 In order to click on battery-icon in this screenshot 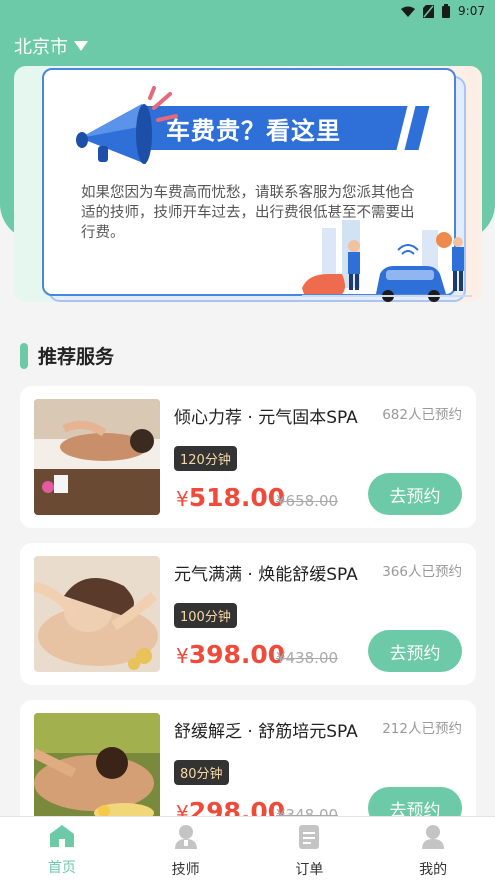, I will do `click(446, 11)`.